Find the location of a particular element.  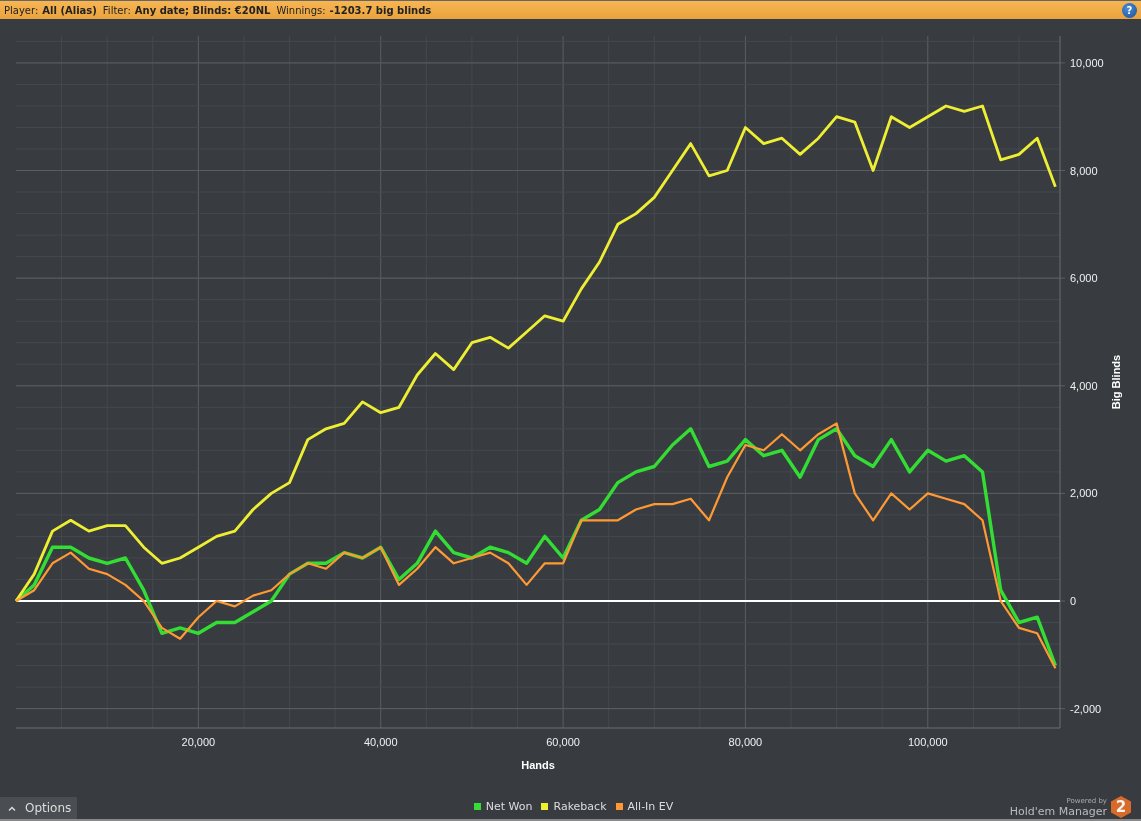

filter-value: All (Alias) is located at coordinates (69, 10).